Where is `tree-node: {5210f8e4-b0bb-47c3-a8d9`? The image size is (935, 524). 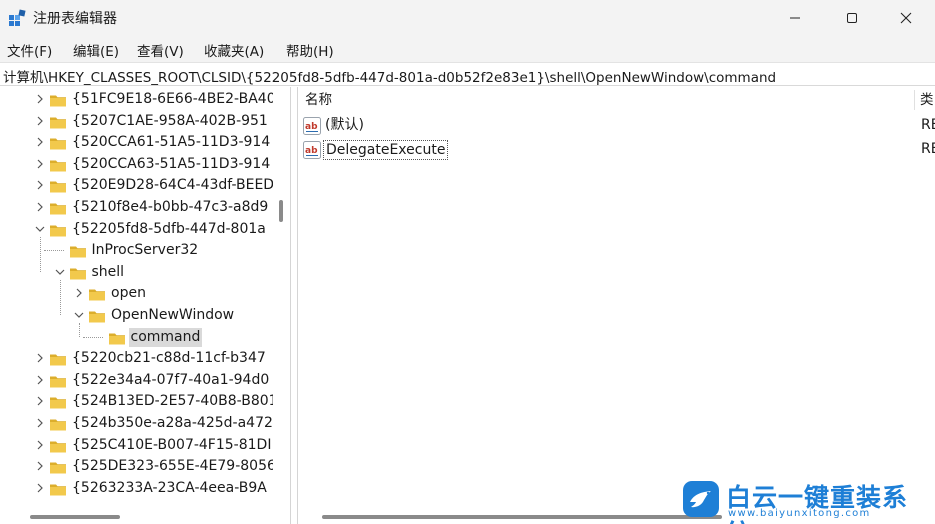
tree-node: {5210f8e4-b0bb-47c3-a8d9 is located at coordinates (136, 208).